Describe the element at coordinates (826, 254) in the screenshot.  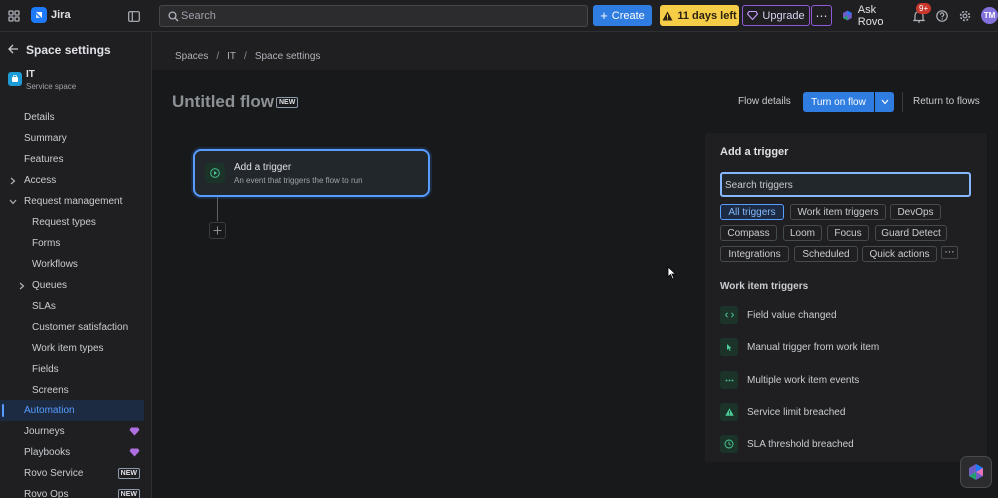
I see `chip-scheduled: Scheduled` at that location.